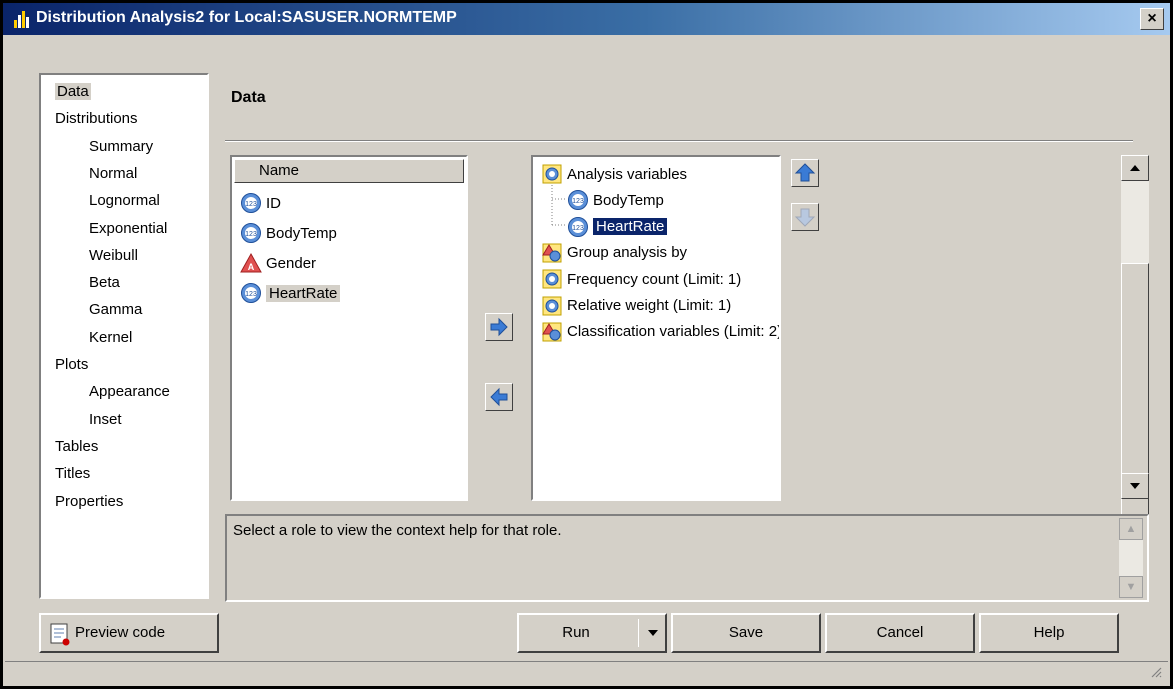 This screenshot has height=689, width=1173. I want to click on preview-code-button: Preview code, so click(129, 633).